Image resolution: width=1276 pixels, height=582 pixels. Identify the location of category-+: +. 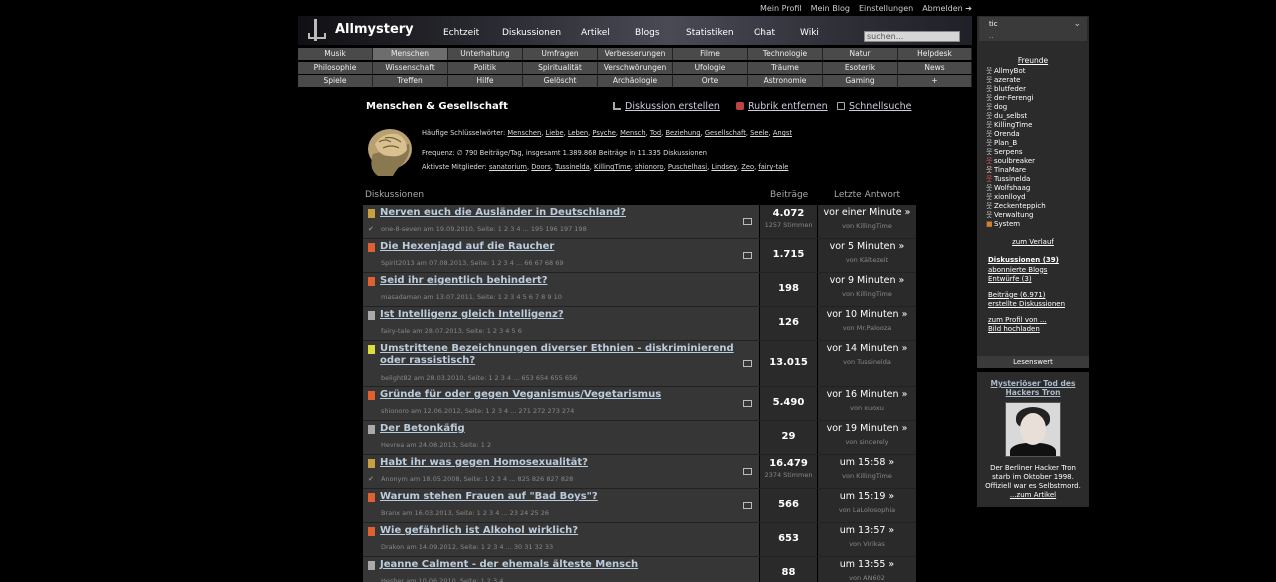
(935, 81).